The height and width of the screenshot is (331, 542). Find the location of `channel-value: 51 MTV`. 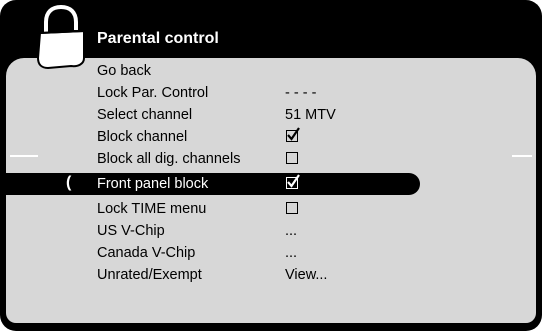

channel-value: 51 MTV is located at coordinates (310, 115).